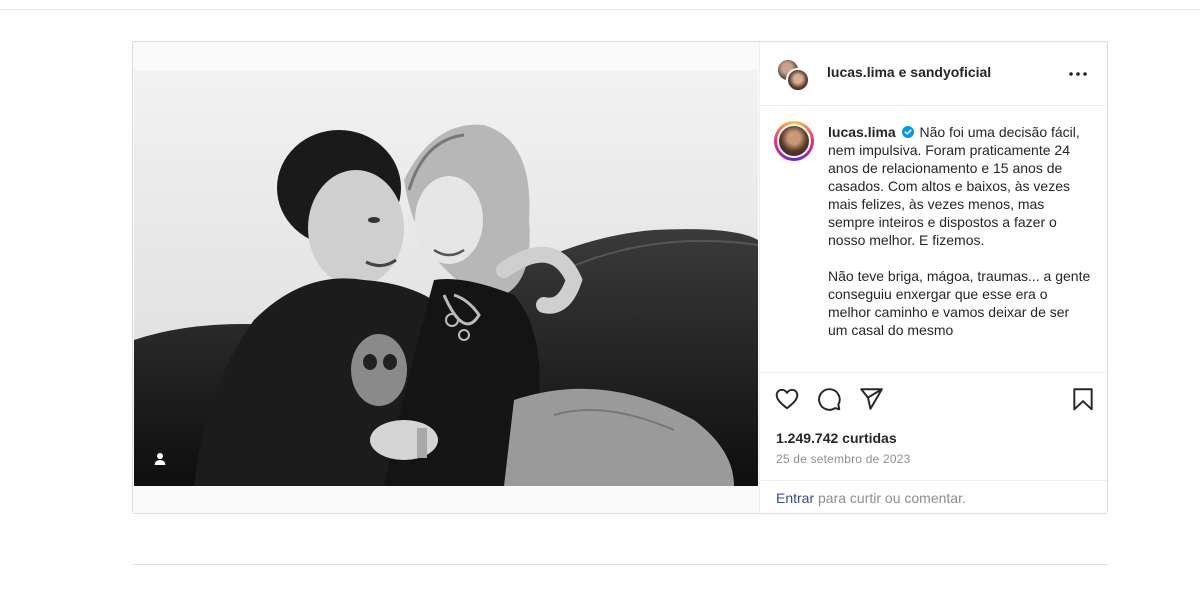  What do you see at coordinates (1083, 399) in the screenshot?
I see `bookmark-icon` at bounding box center [1083, 399].